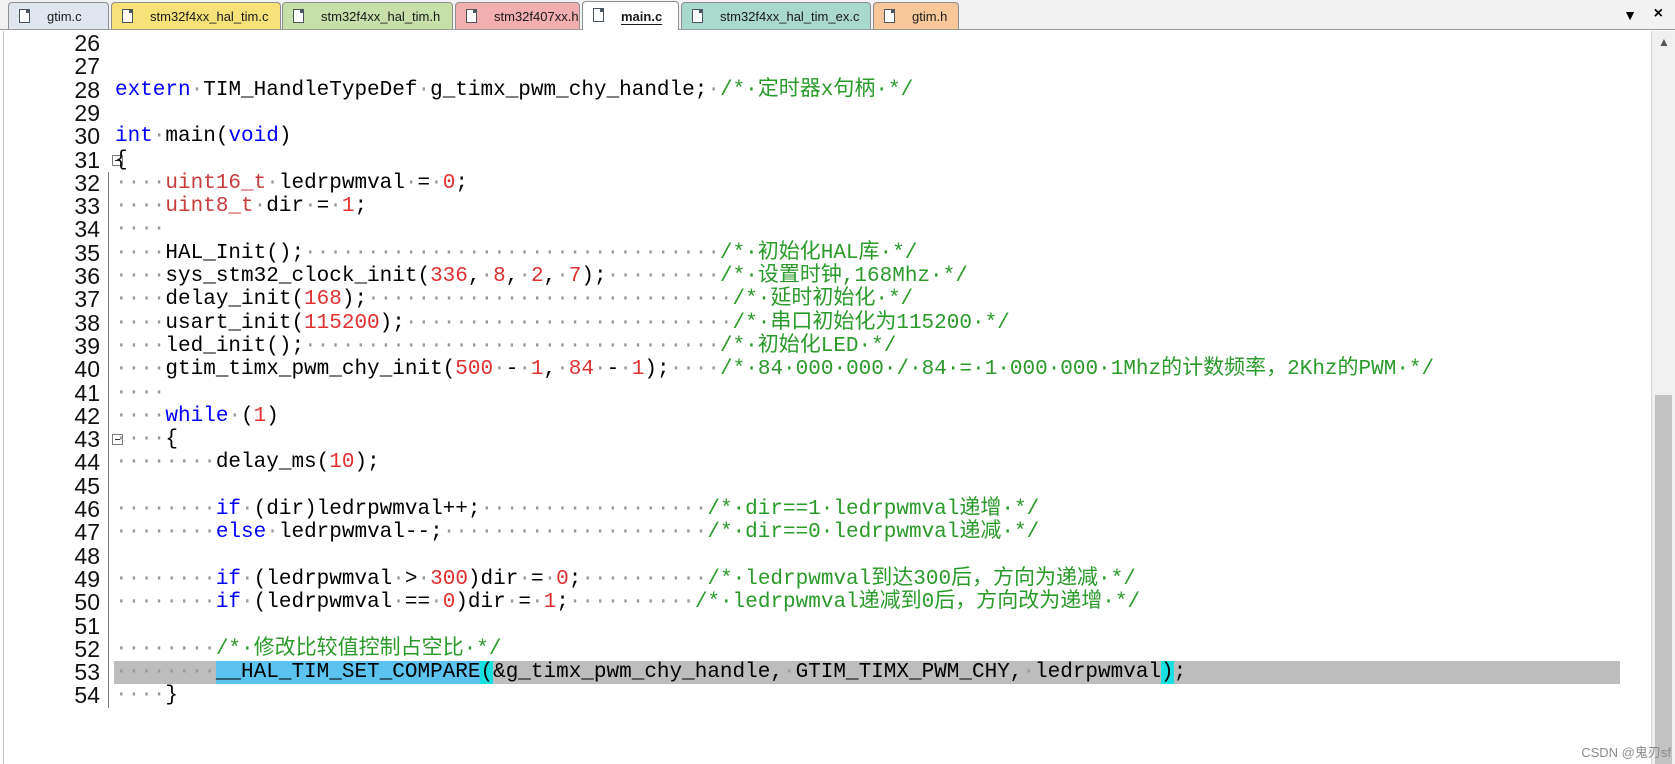 The height and width of the screenshot is (764, 1675). Describe the element at coordinates (816, 90) in the screenshot. I see `token: /*·定时器x句柄·*/` at that location.